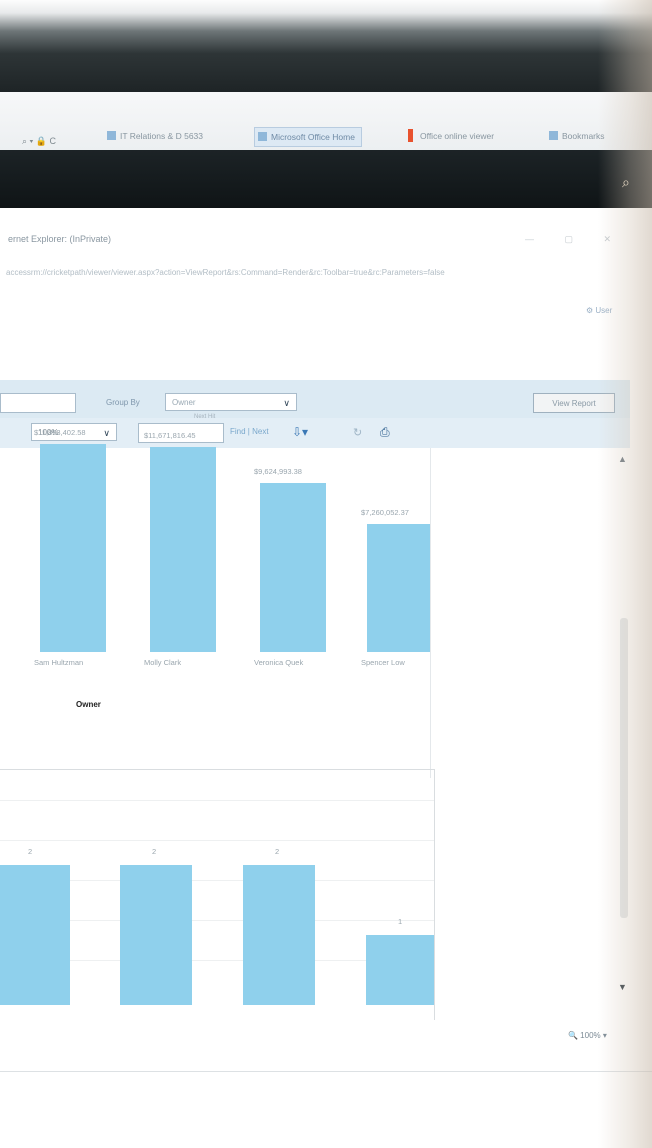 Image resolution: width=652 pixels, height=1148 pixels. Describe the element at coordinates (624, 768) in the screenshot. I see `scroll-thumb` at that location.